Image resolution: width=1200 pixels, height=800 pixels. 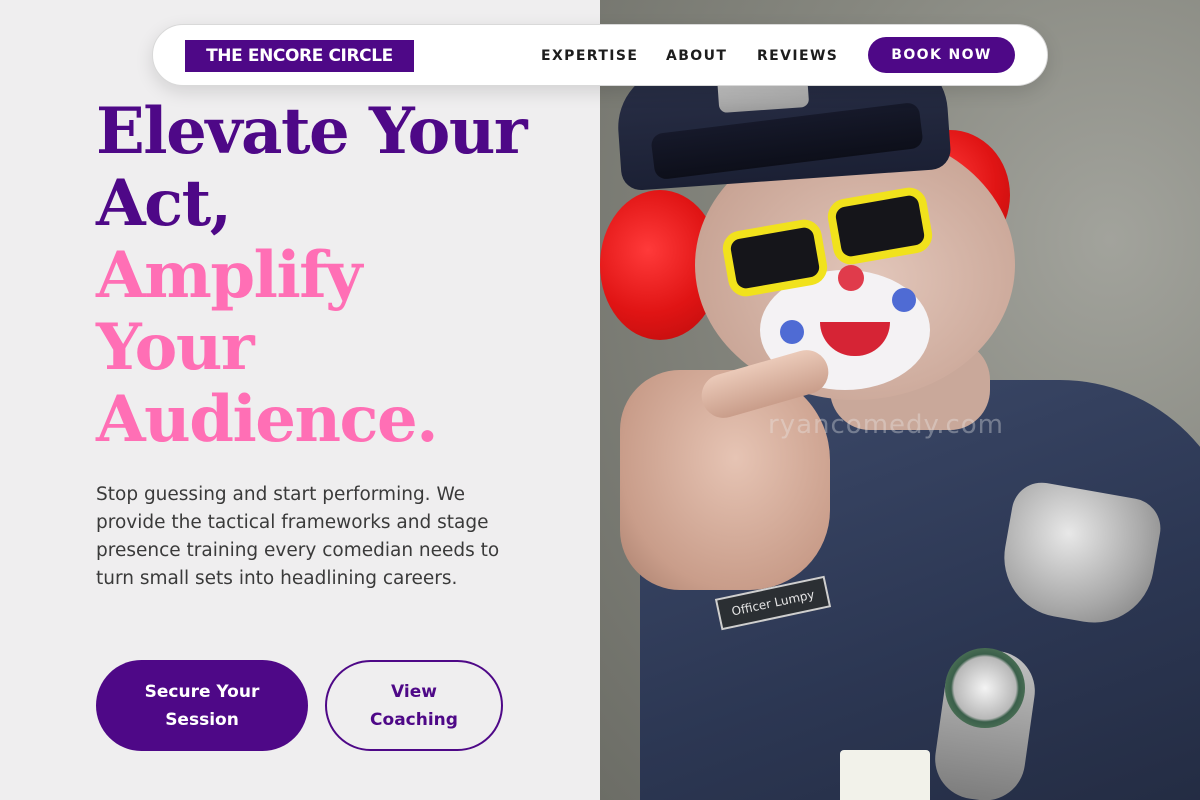 I want to click on nav-link-reviews: REVIEWS, so click(x=797, y=56).